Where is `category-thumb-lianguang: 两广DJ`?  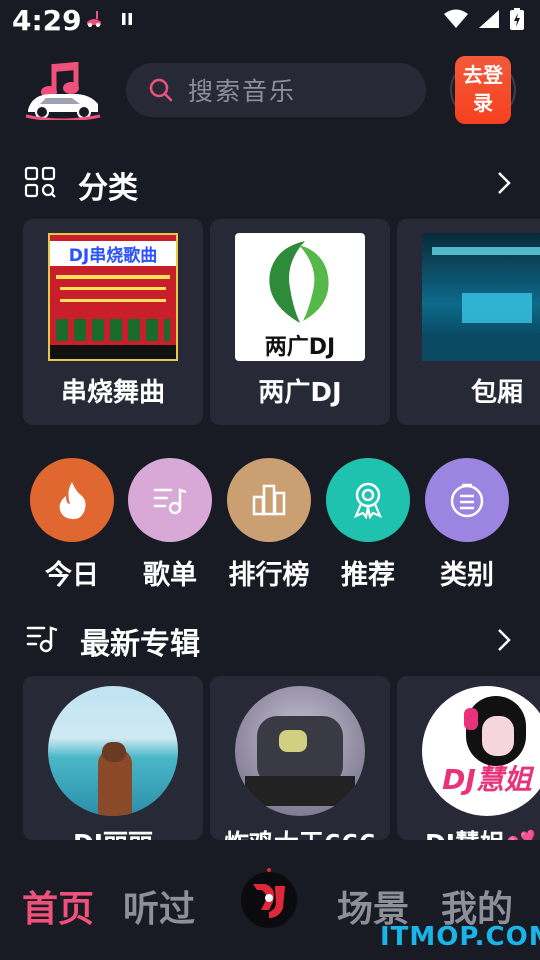 category-thumb-lianguang: 两广DJ is located at coordinates (300, 297).